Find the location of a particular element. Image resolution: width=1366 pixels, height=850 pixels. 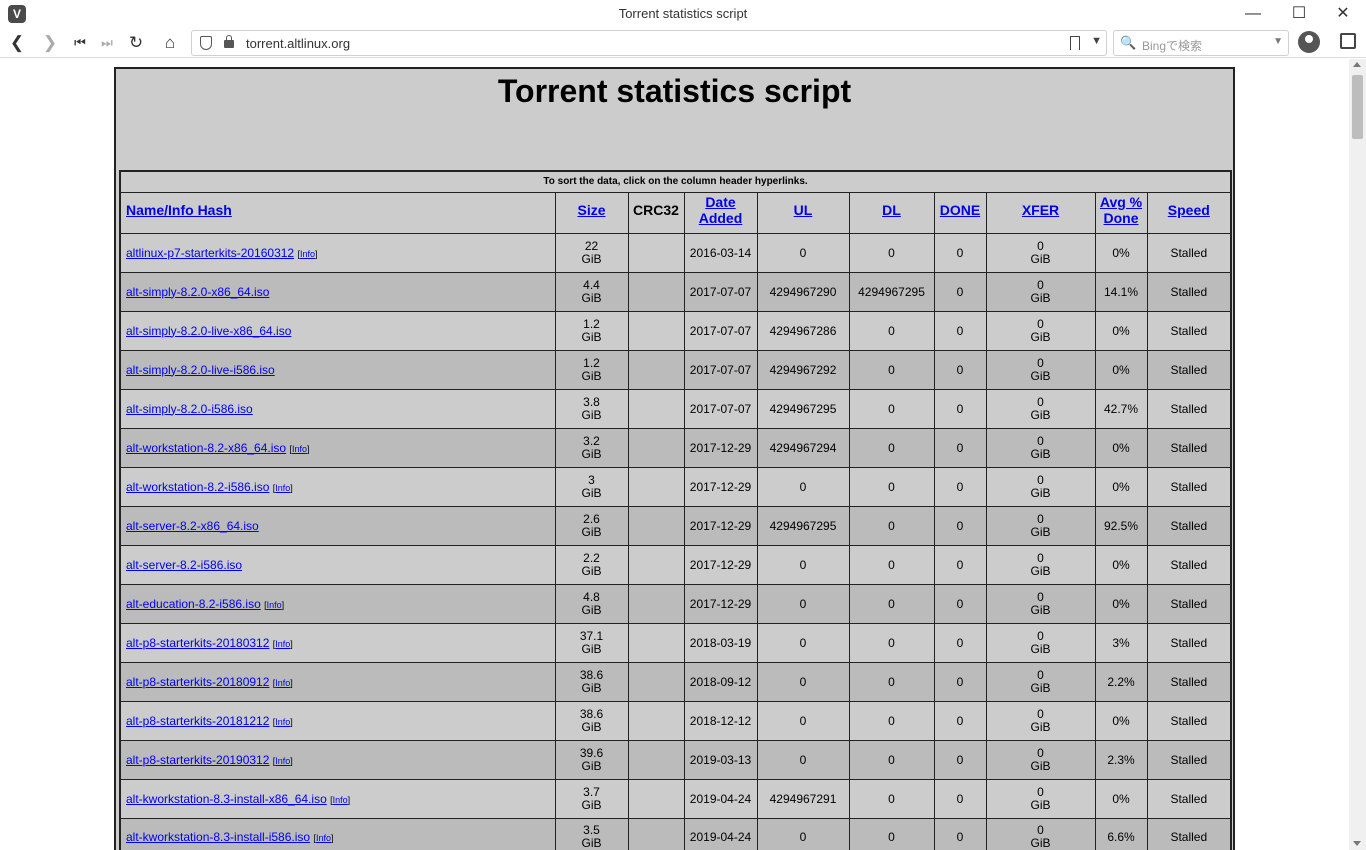

torrent-link: alt-p8-starterkits-20181212 is located at coordinates (197, 721).